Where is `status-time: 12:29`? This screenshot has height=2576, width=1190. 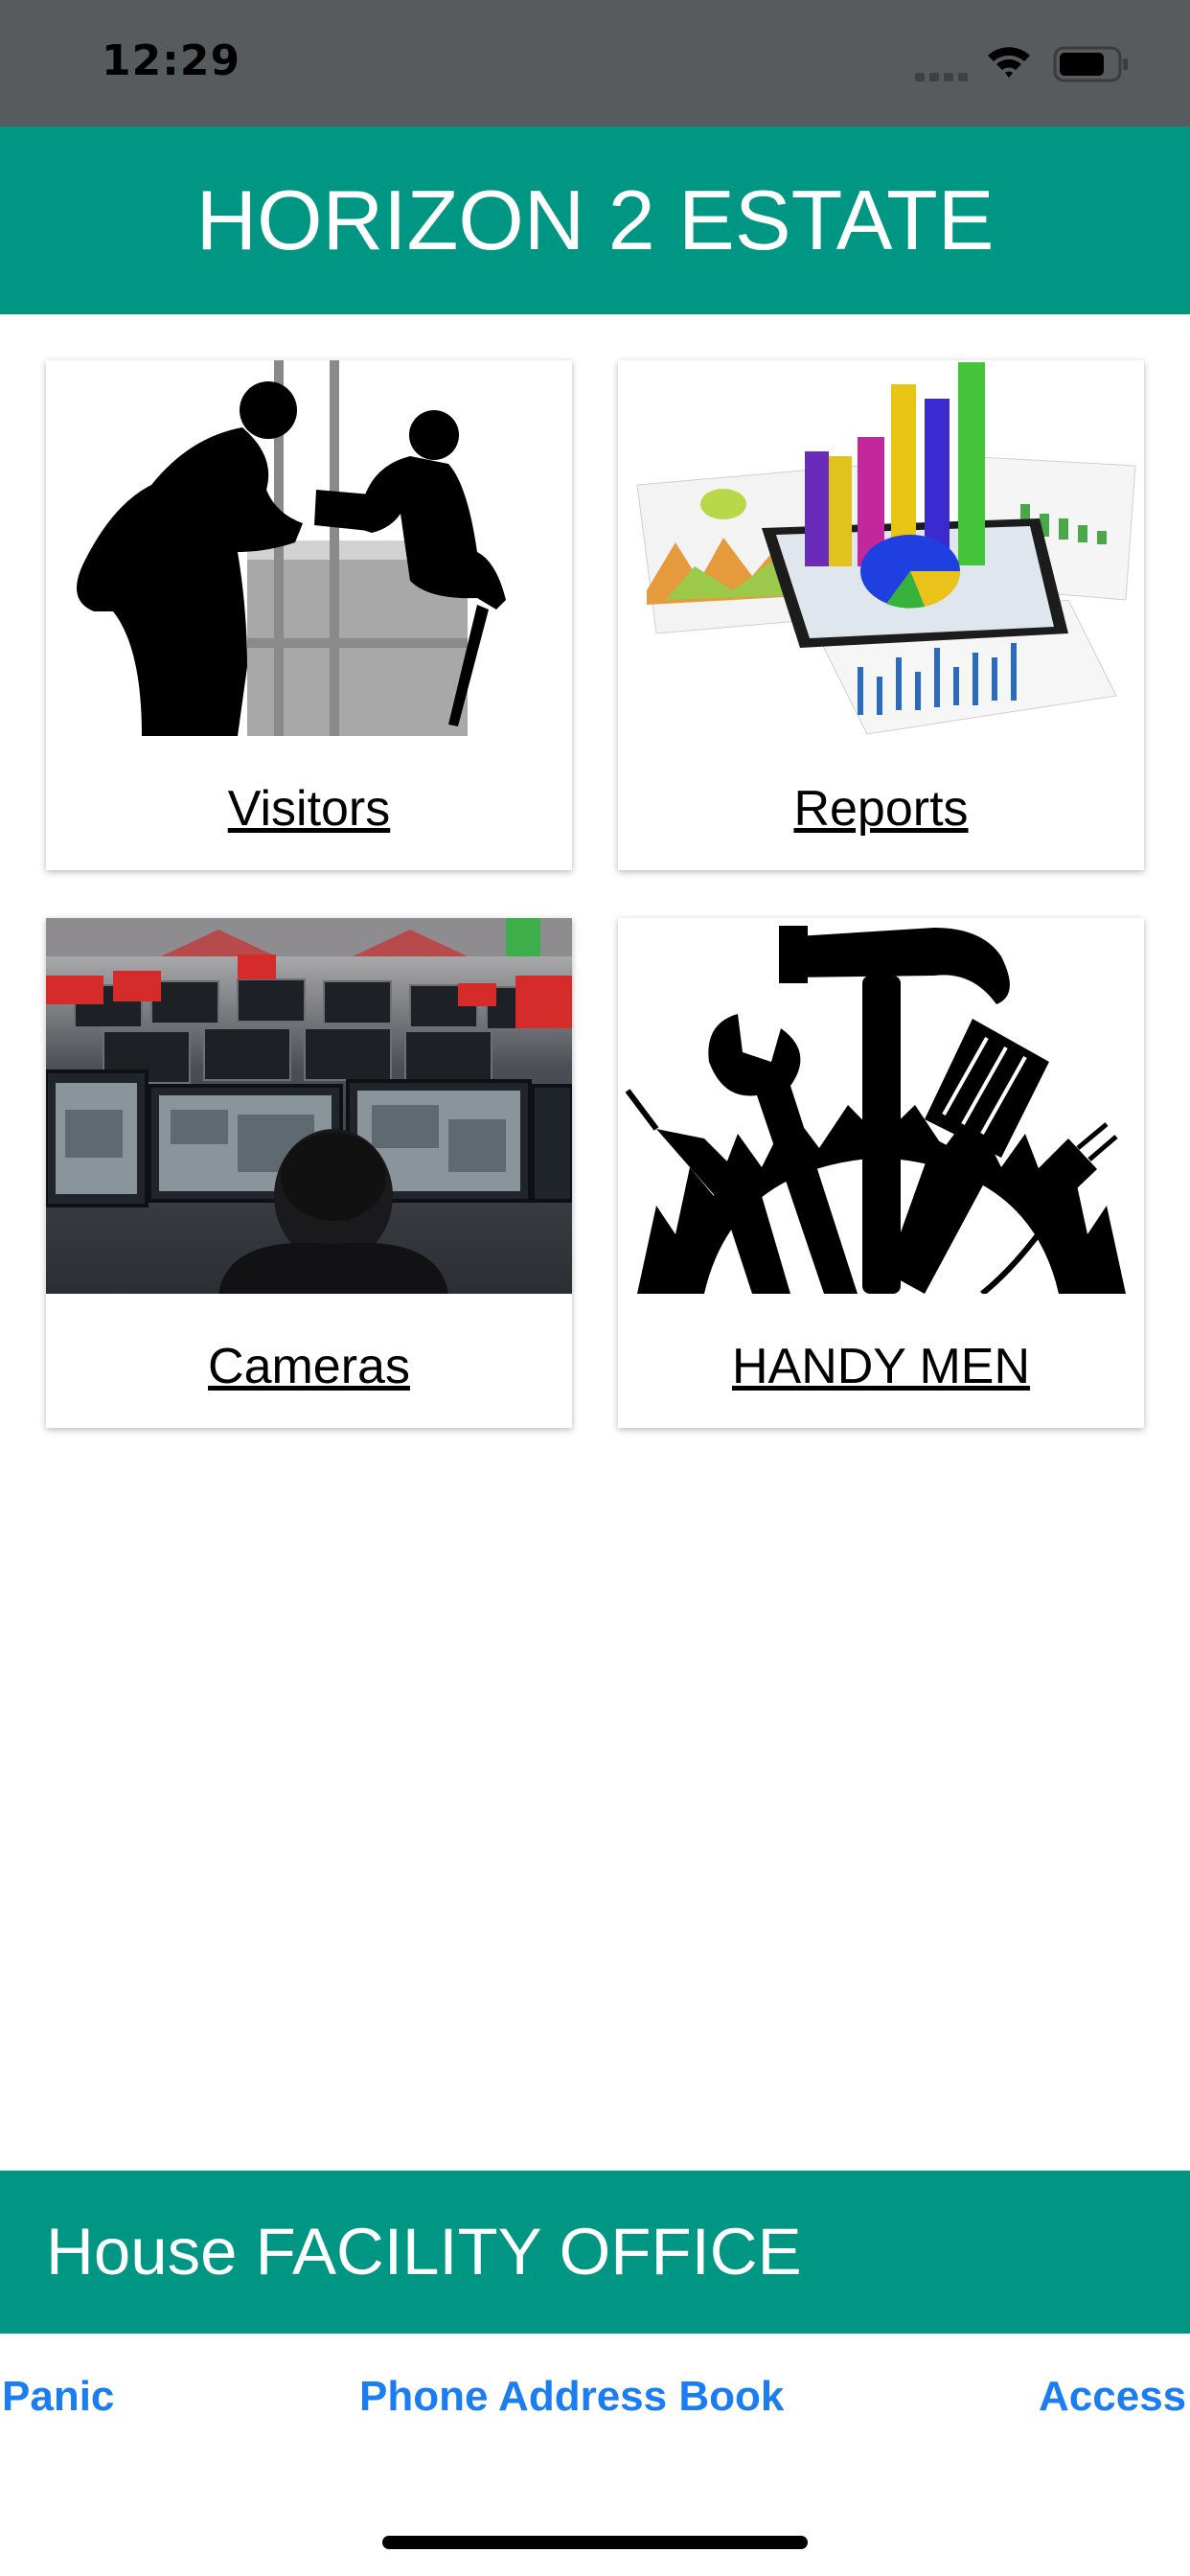 status-time: 12:29 is located at coordinates (171, 60).